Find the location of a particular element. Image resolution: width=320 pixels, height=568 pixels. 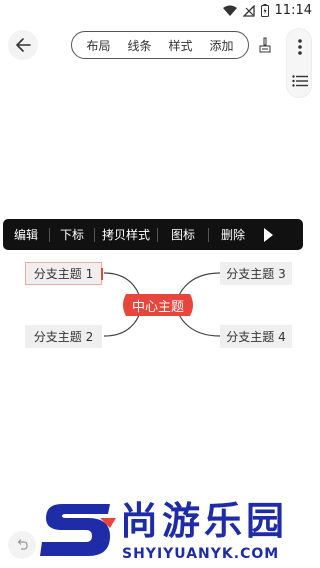

branch-topic-3-label: 分支主题 3 is located at coordinates (256, 274).